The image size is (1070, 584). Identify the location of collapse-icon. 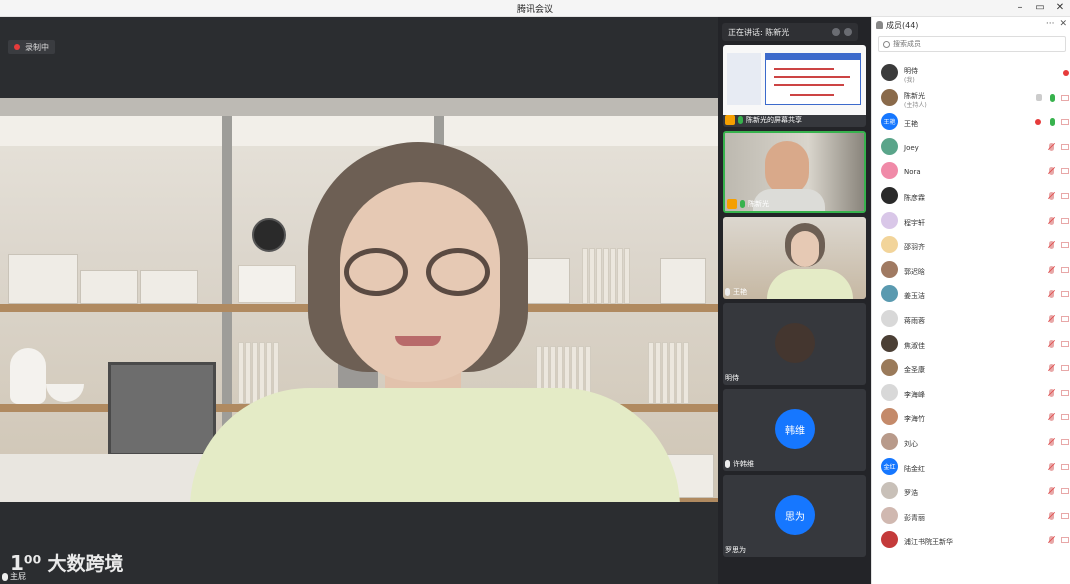
(848, 32).